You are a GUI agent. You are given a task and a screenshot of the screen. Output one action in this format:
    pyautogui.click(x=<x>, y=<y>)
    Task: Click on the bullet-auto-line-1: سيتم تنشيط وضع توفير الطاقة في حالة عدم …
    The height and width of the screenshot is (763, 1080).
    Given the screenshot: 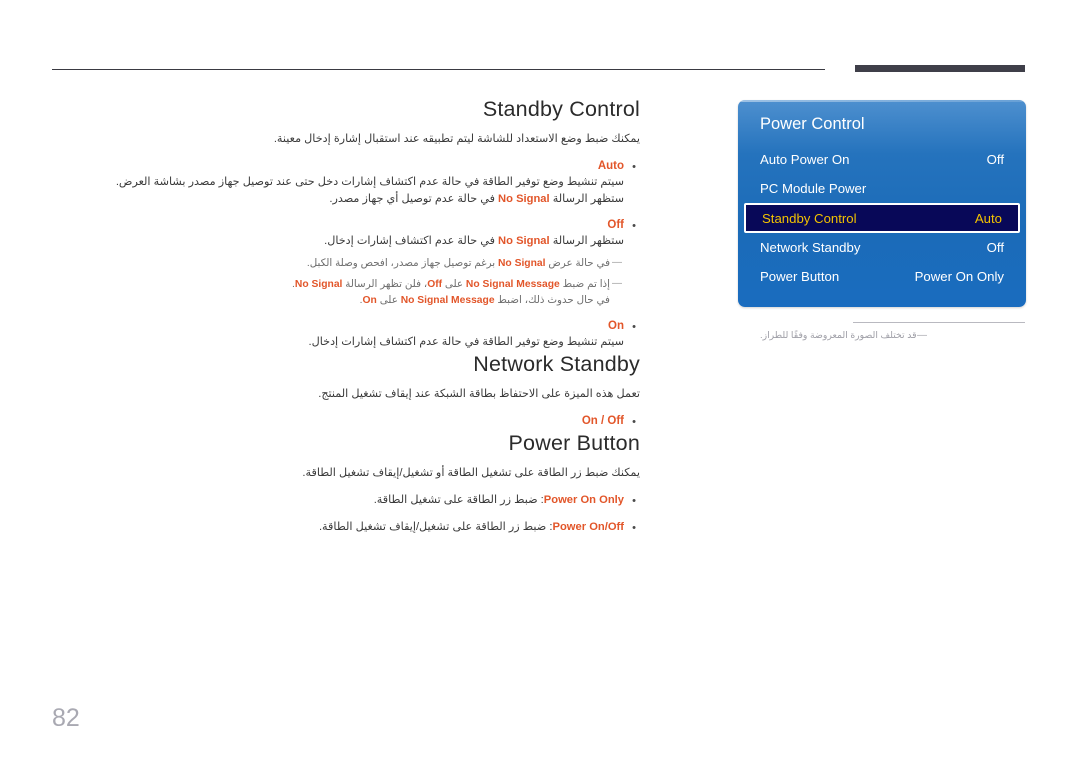 What is the action you would take?
    pyautogui.click(x=369, y=182)
    